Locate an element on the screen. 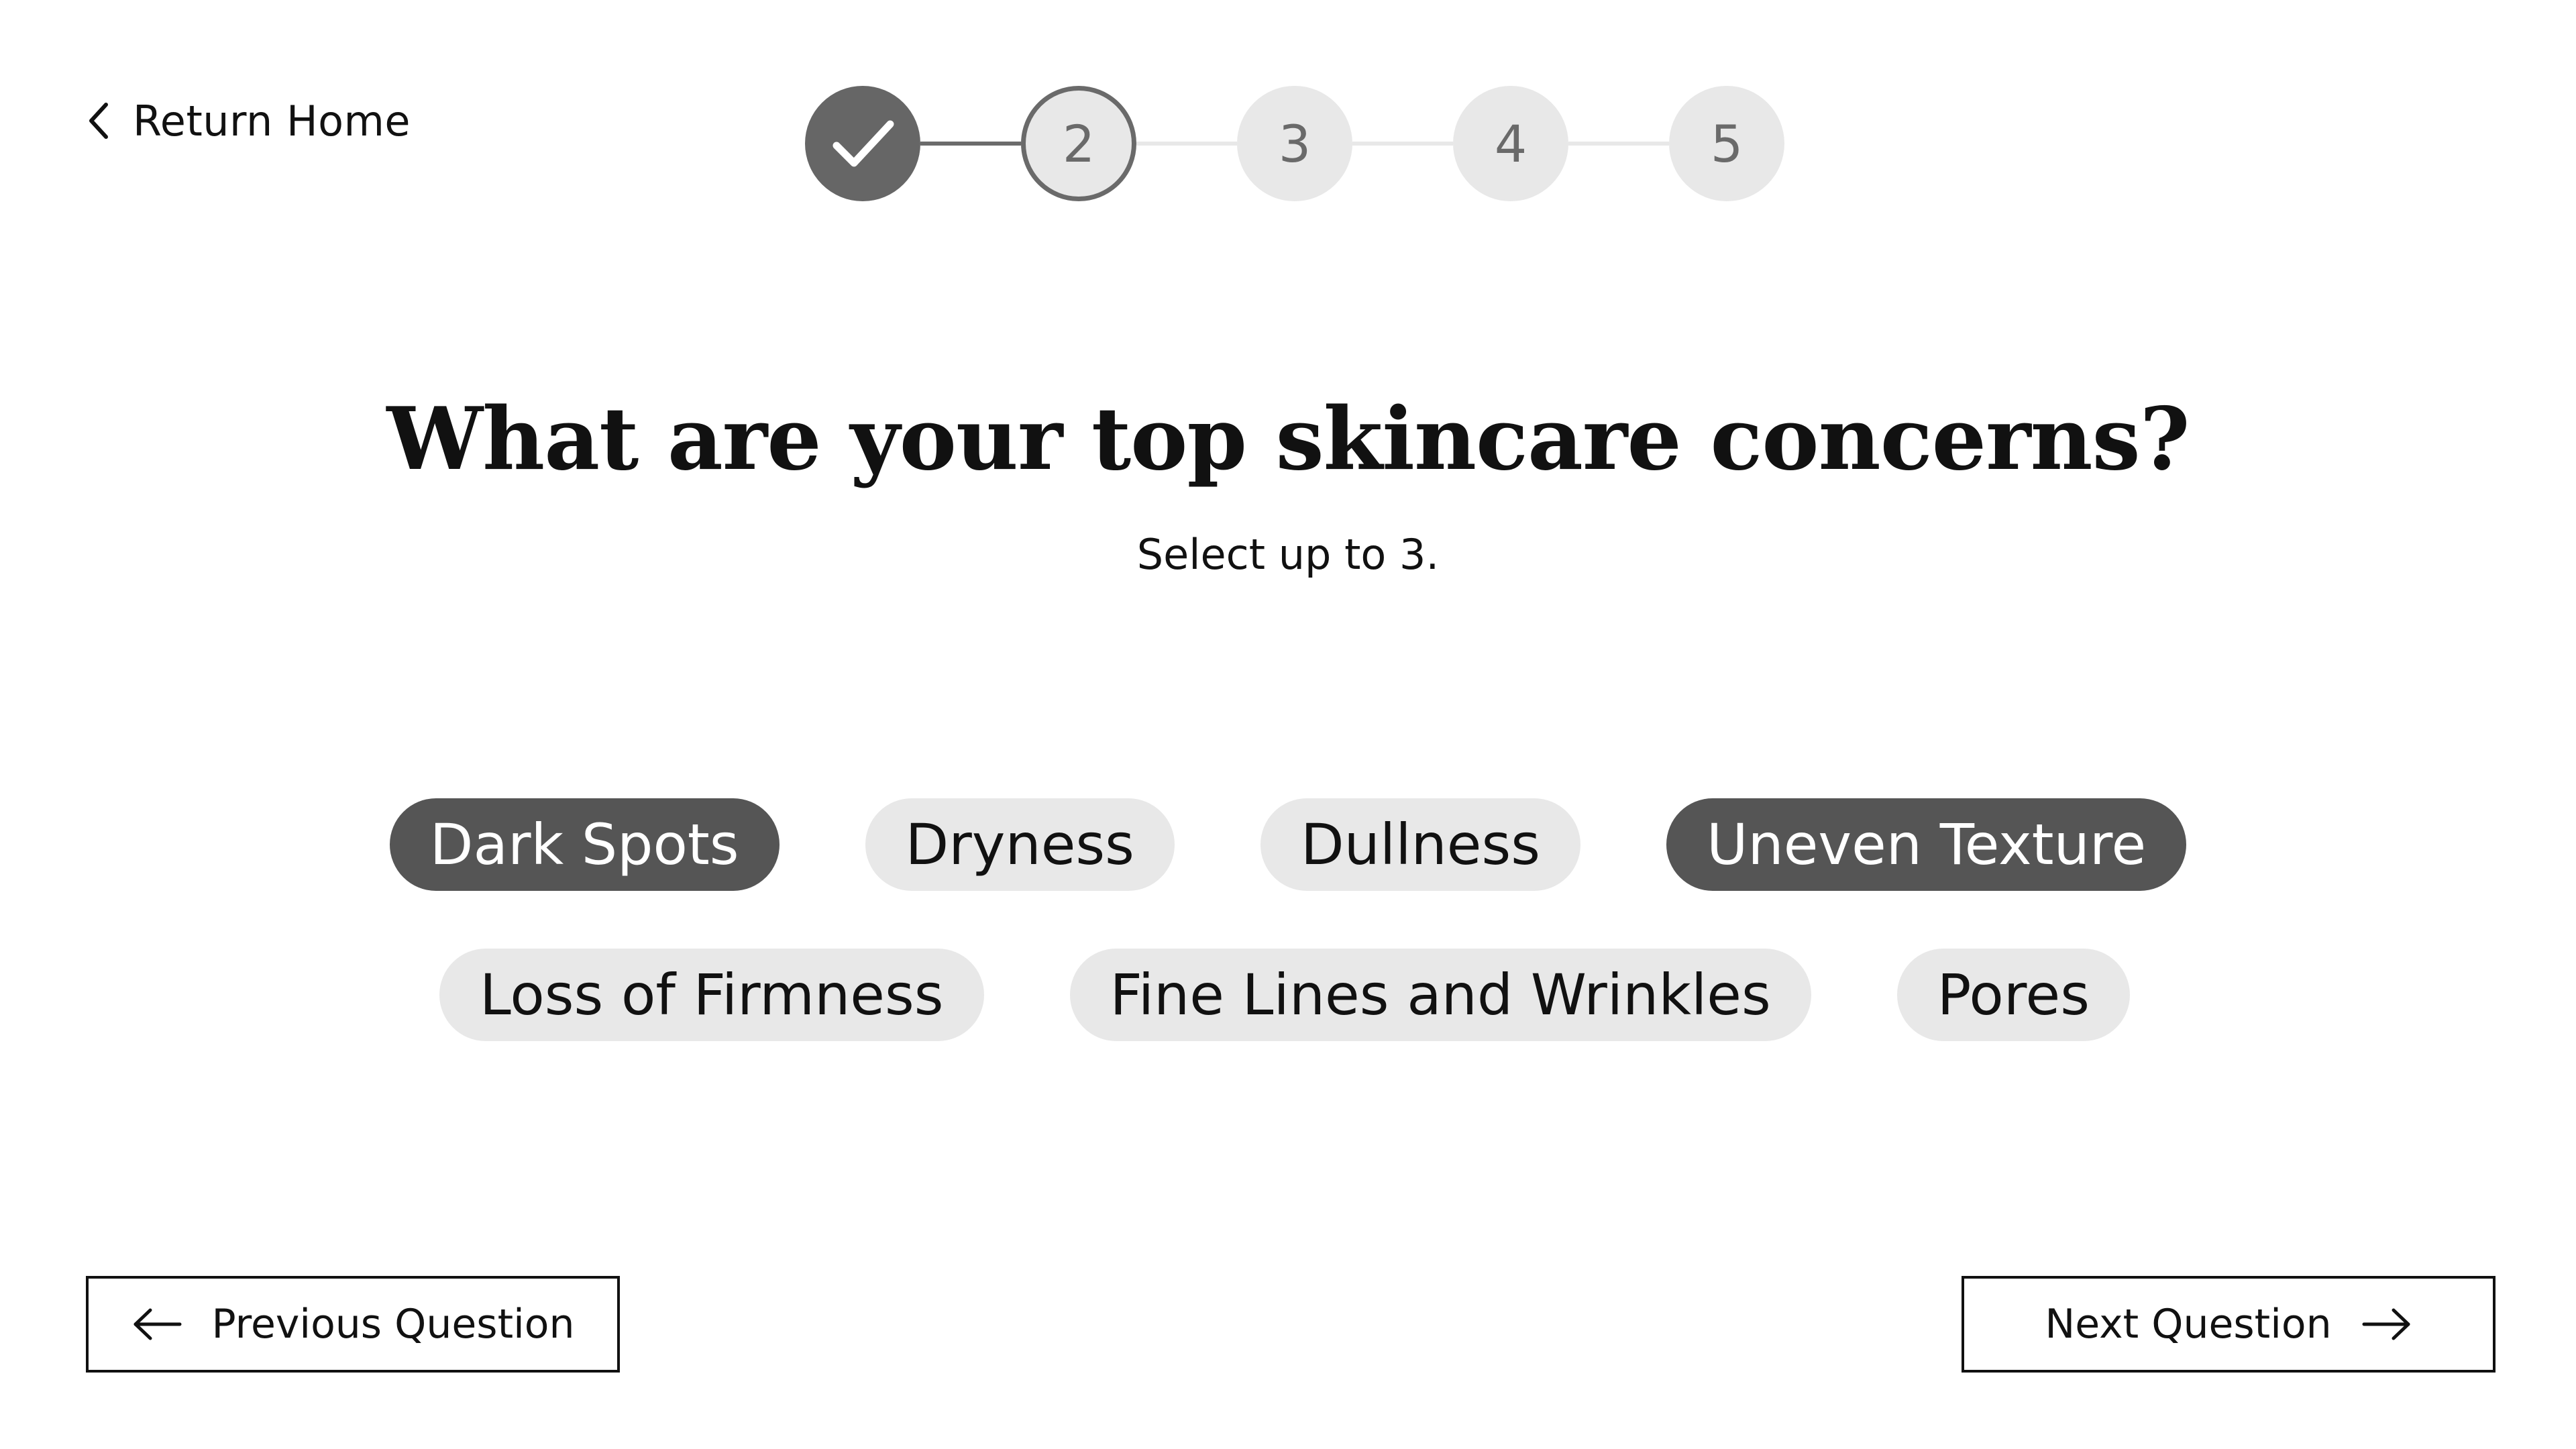 This screenshot has width=2576, height=1449. step-2: 2 is located at coordinates (1078, 143).